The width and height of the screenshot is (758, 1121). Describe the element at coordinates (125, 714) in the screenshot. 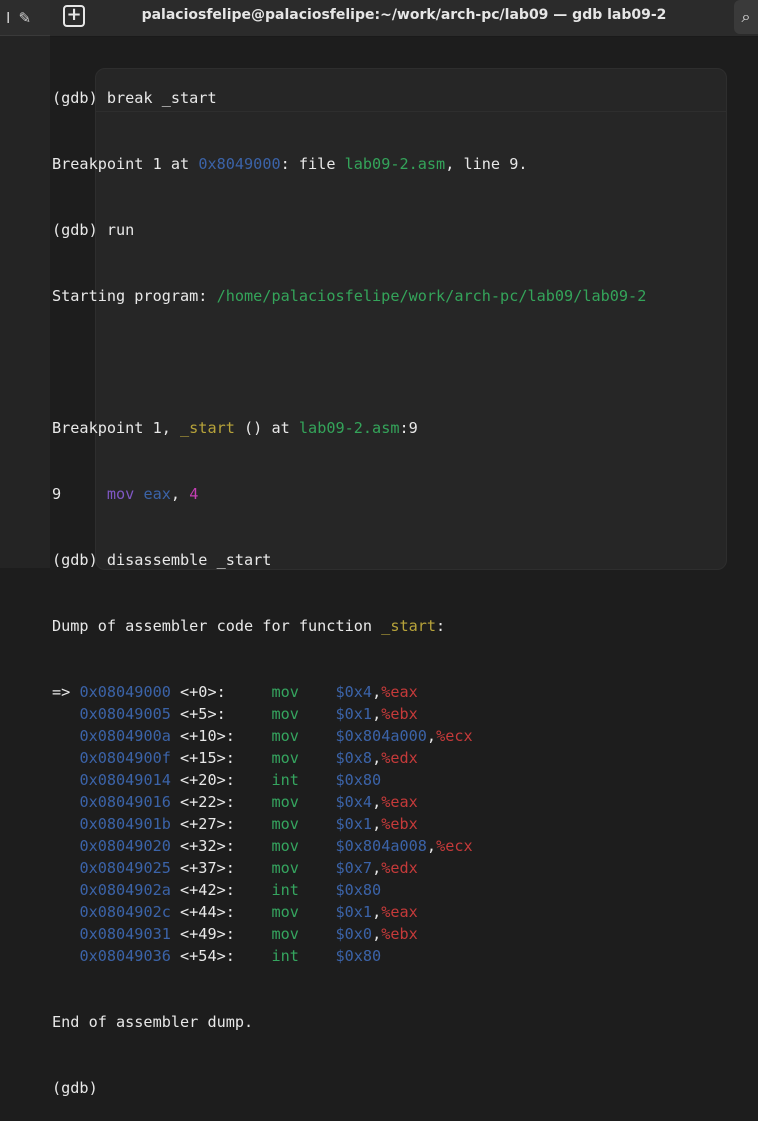

I see `instruction-address: 0x08049005` at that location.